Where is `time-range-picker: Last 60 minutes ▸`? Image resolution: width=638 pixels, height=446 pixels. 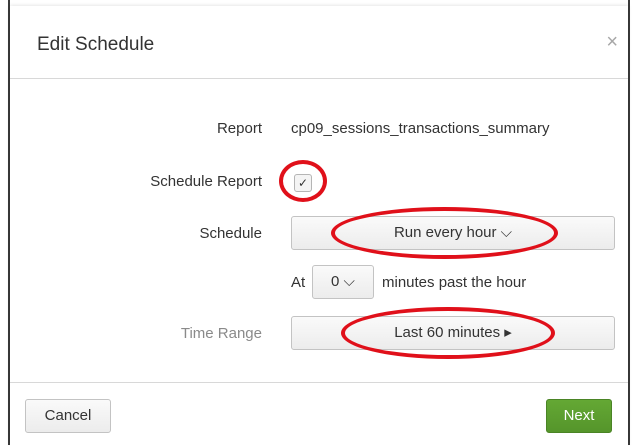
time-range-picker: Last 60 minutes ▸ is located at coordinates (453, 333).